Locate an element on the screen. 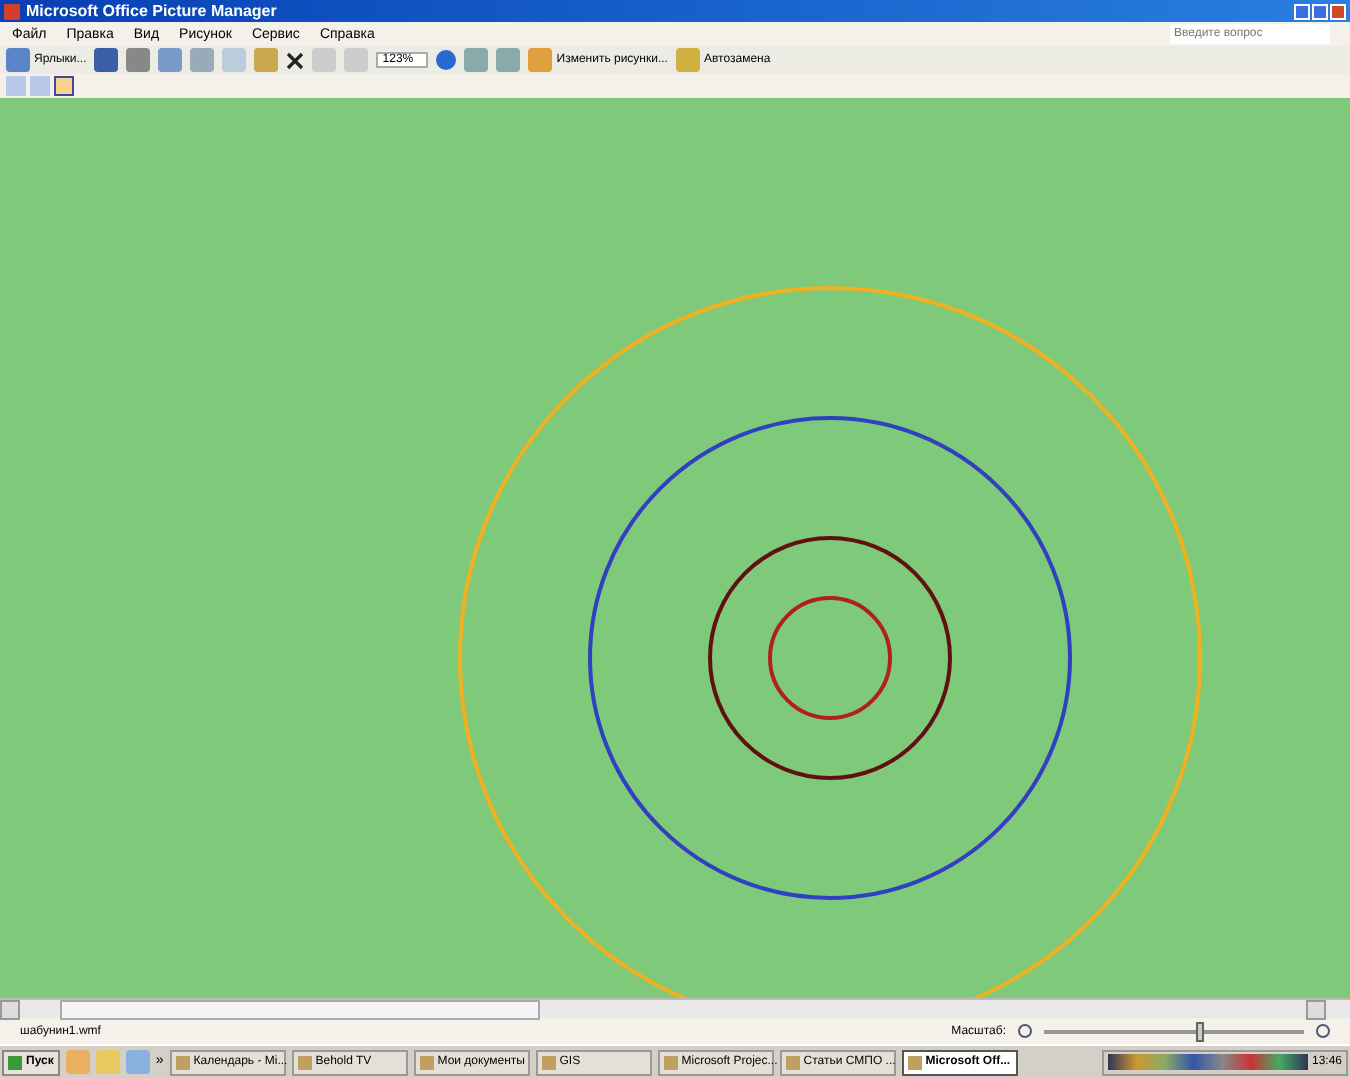 The width and height of the screenshot is (1350, 1078). close-button is located at coordinates (1338, 11).